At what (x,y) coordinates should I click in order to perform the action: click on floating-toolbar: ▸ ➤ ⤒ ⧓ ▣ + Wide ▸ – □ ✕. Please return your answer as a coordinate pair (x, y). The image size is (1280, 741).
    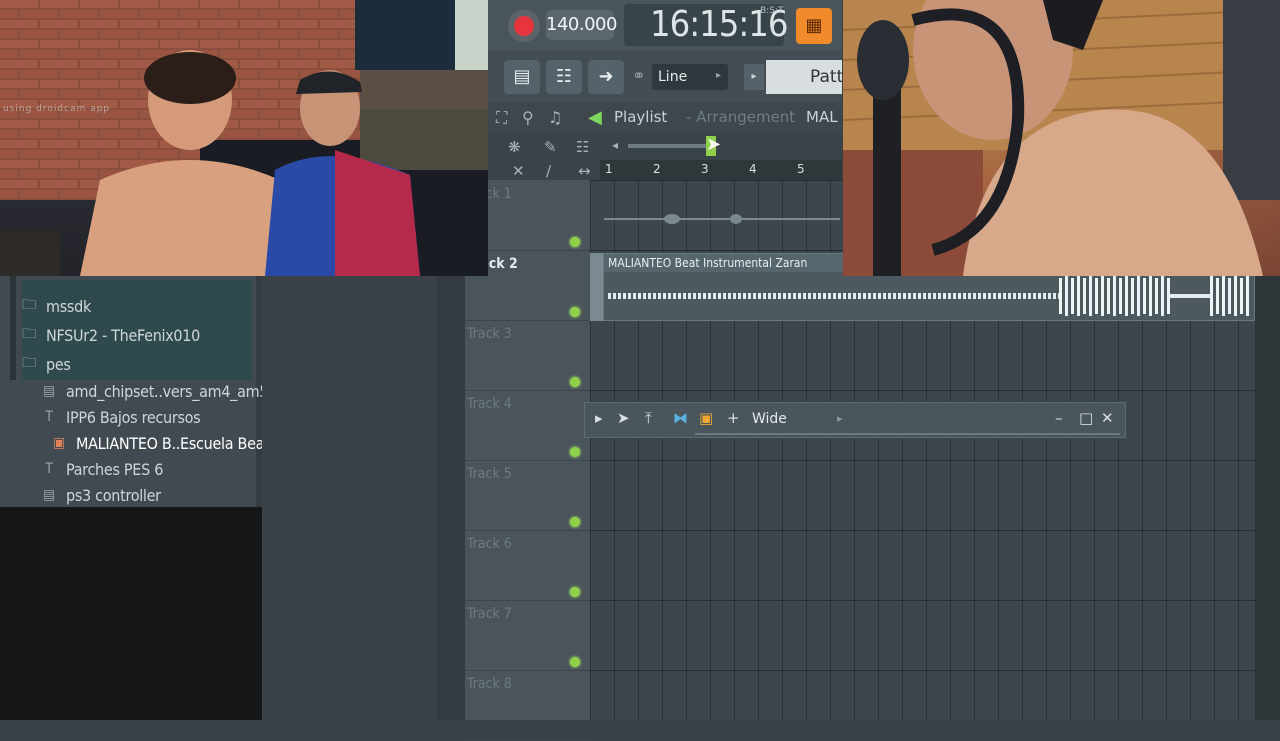
    Looking at the image, I should click on (855, 420).